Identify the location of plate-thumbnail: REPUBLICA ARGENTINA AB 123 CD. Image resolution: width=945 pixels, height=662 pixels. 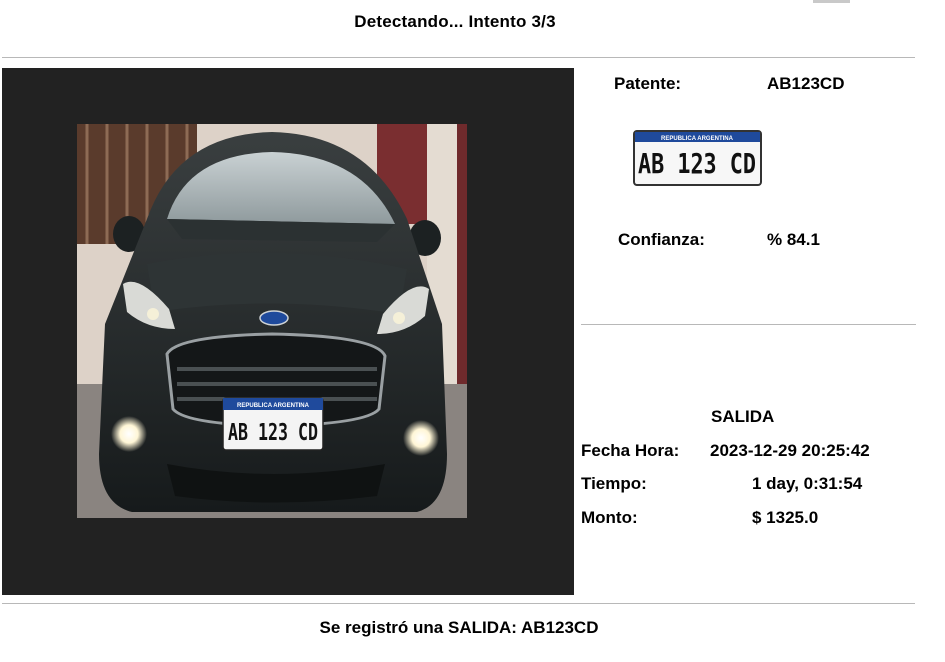
(697, 158).